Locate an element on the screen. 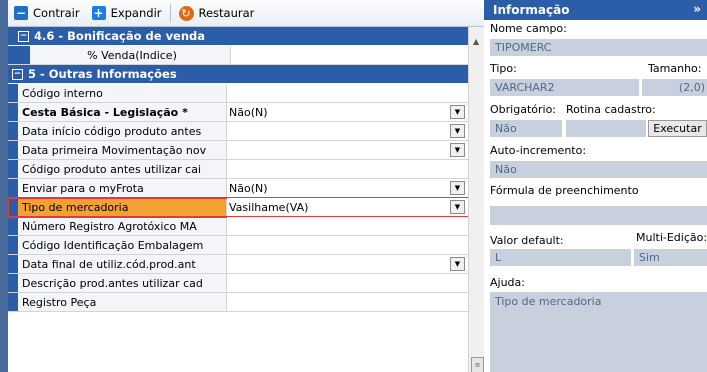 This screenshot has width=707, height=372. rotina-cadastro-label: Rotina cadastro: is located at coordinates (611, 109).